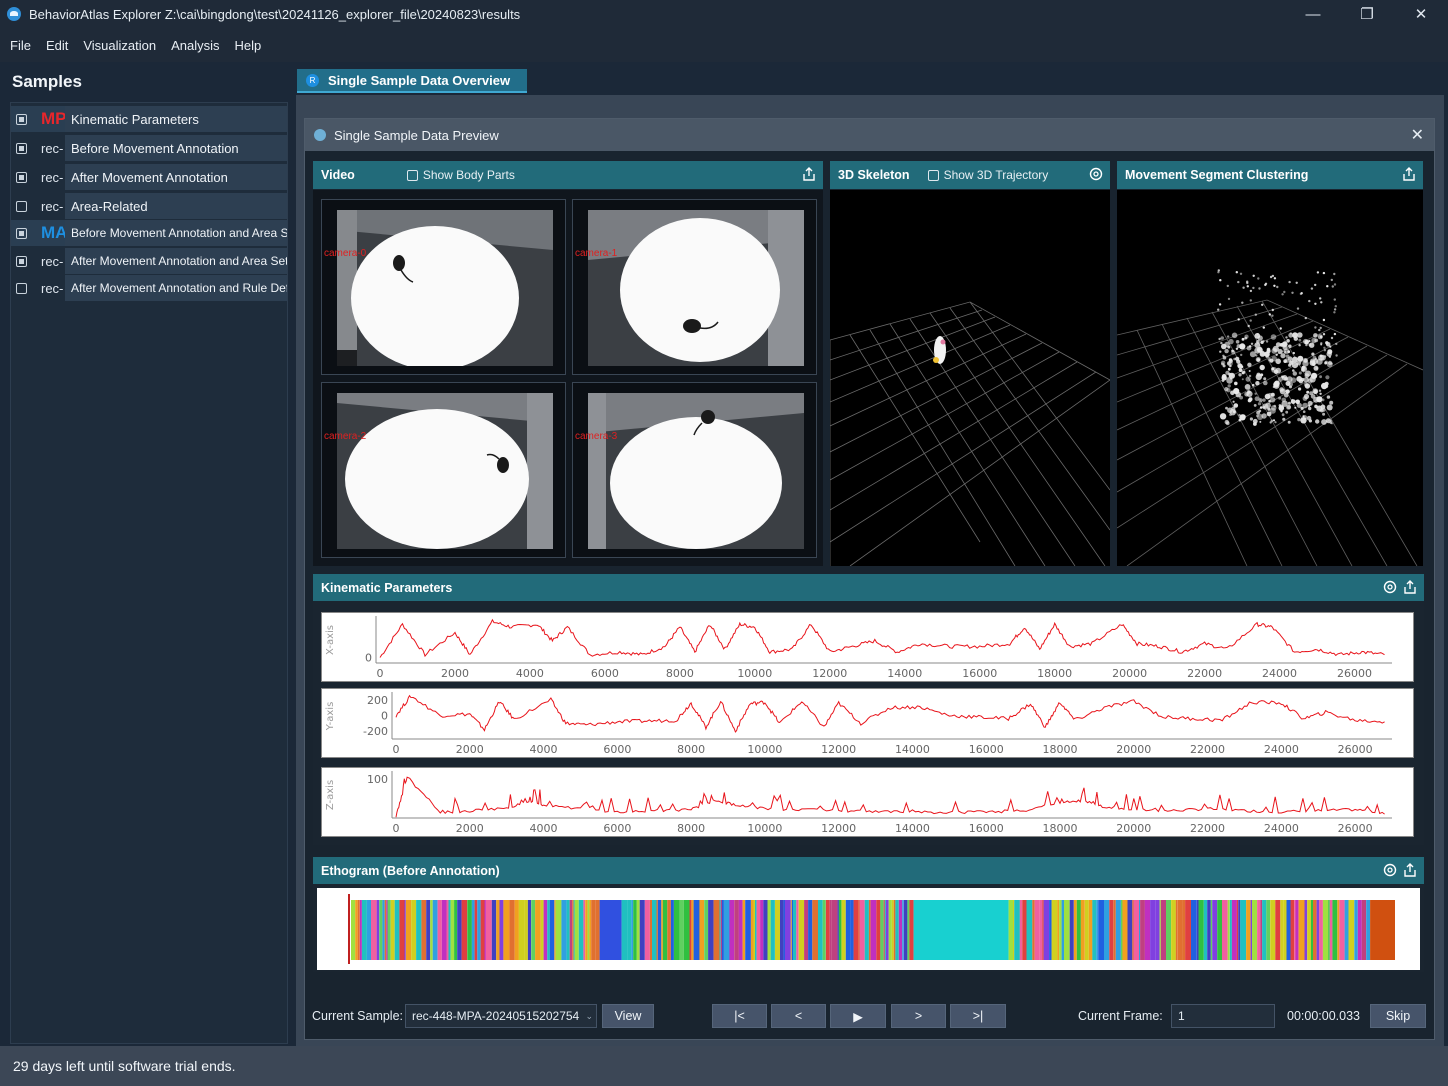 This screenshot has height=1086, width=1448. What do you see at coordinates (501, 1016) in the screenshot?
I see `current-sample-select: rec-448-MPA-20240515202754 ⌄` at bounding box center [501, 1016].